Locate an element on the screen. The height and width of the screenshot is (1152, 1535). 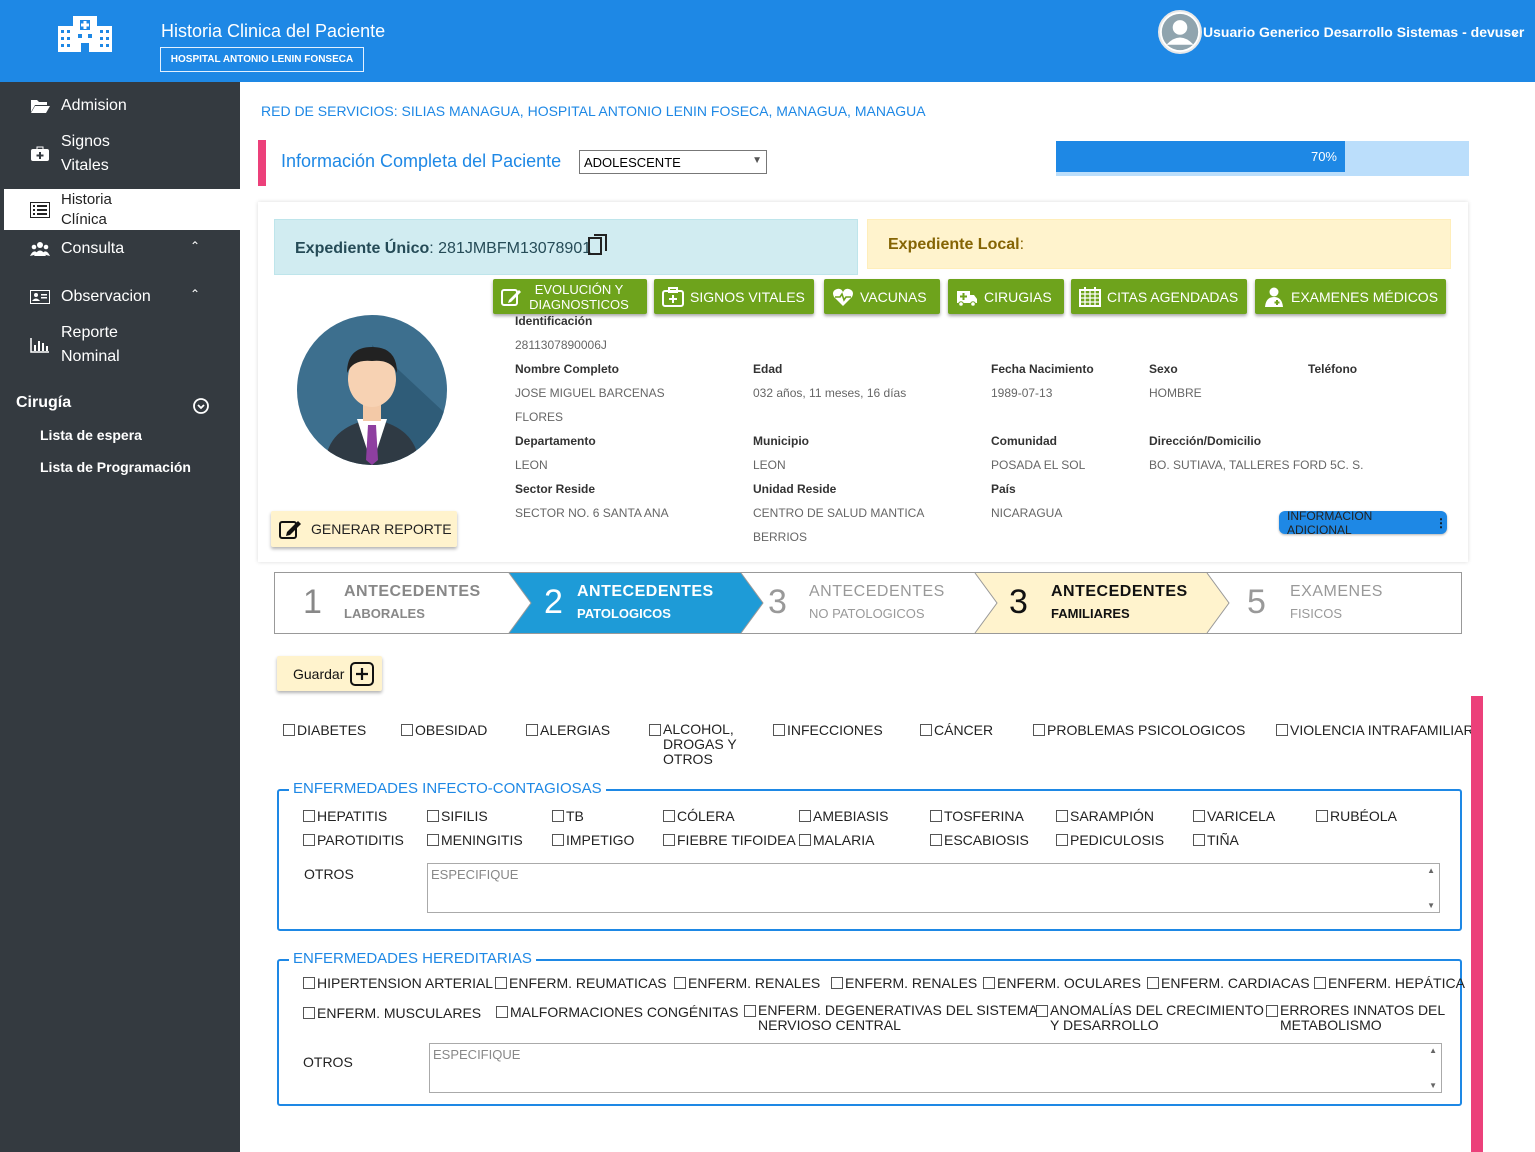
step-antecedentes-laborales: 1 ANTECEDENTES LABORALES is located at coordinates (392, 603).